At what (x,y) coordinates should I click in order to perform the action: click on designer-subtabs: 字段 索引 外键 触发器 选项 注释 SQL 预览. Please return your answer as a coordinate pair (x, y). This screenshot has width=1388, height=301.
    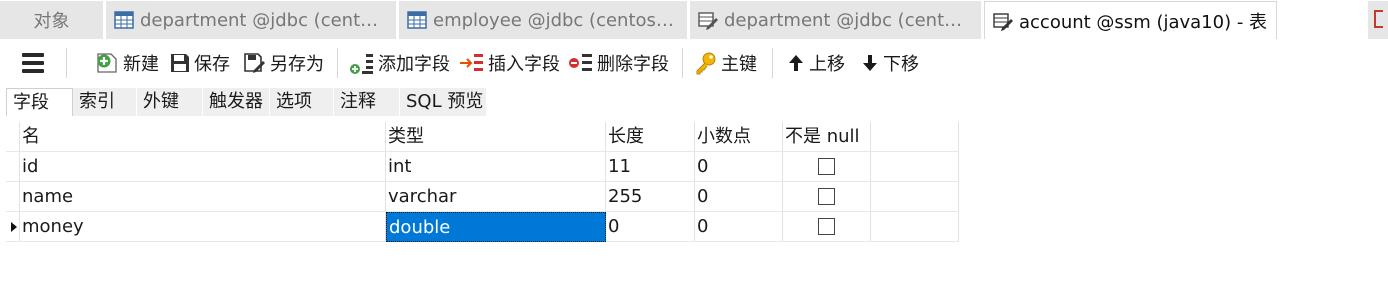
    Looking at the image, I should click on (694, 101).